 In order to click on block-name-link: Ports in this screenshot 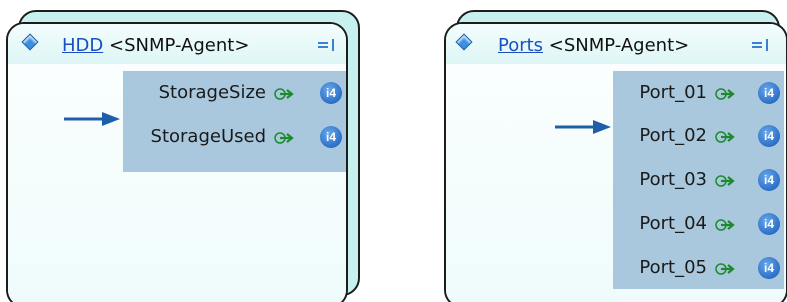, I will do `click(520, 45)`.